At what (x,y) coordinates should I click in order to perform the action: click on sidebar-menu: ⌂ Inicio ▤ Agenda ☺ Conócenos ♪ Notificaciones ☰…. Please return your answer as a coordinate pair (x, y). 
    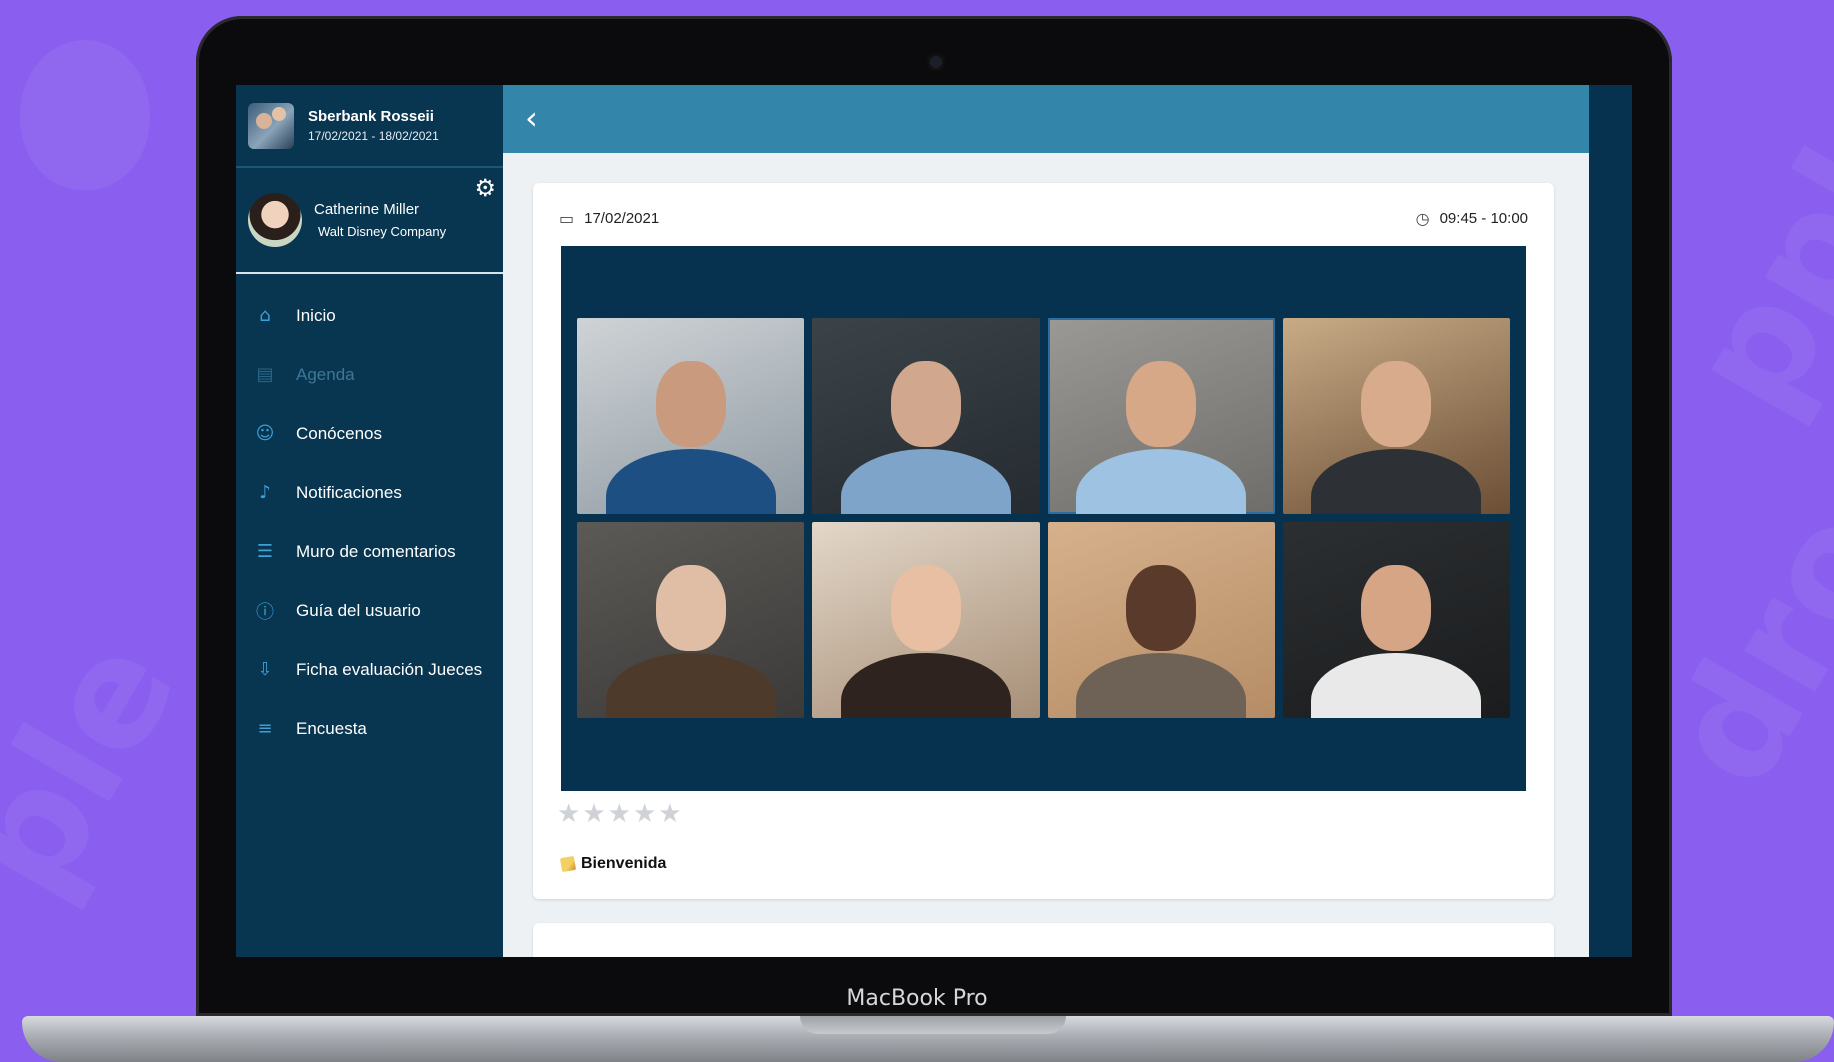
    Looking at the image, I should click on (369, 516).